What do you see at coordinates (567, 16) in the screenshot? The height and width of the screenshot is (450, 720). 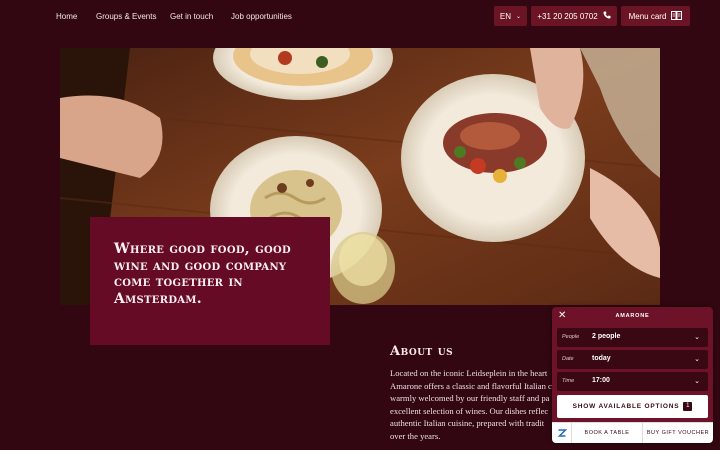 I see `phone-label: +31 20 205 0702` at bounding box center [567, 16].